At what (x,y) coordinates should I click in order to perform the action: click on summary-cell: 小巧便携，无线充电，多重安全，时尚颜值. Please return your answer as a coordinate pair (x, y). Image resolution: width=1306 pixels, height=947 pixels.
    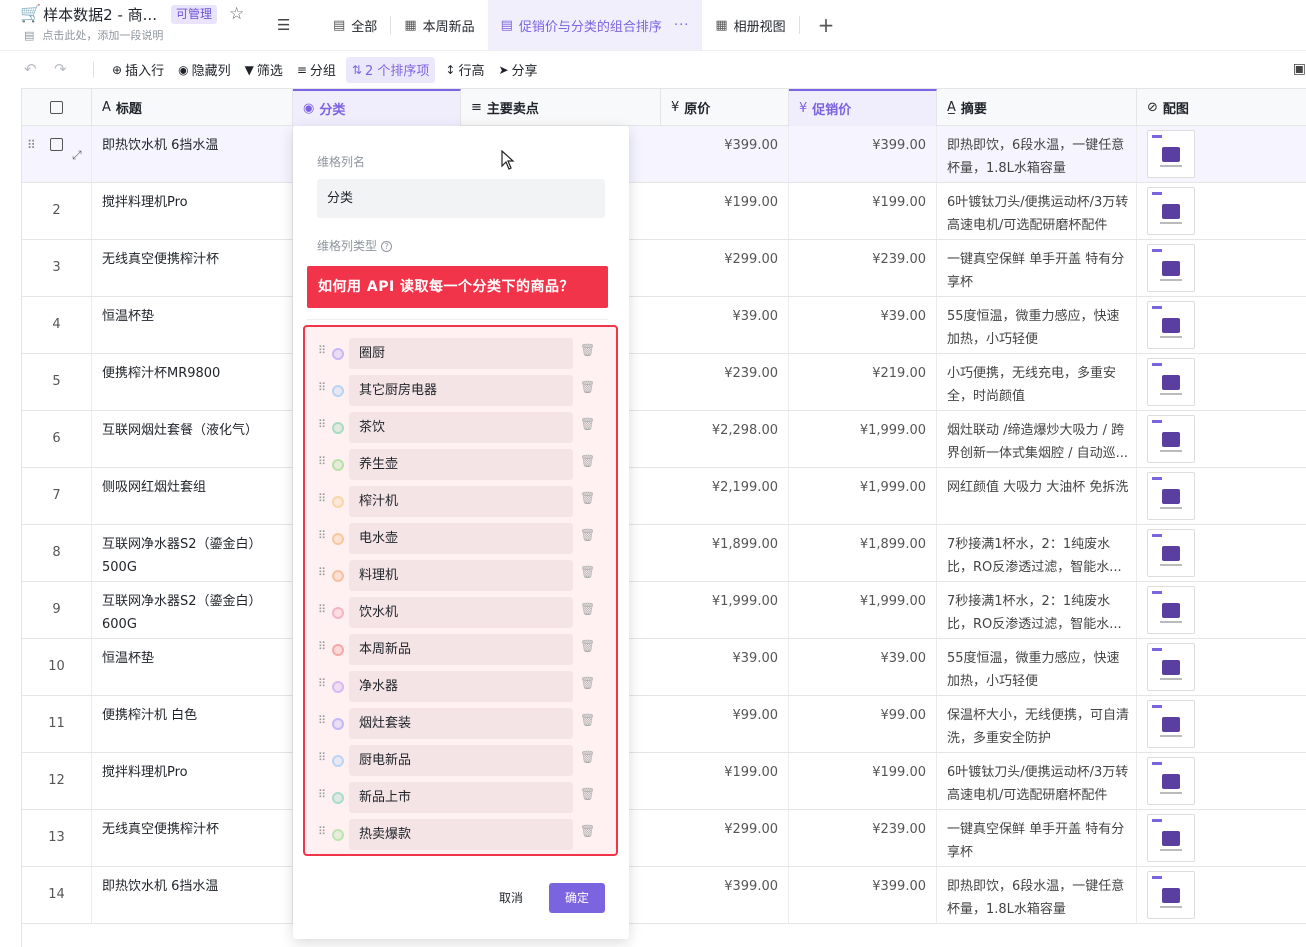
    Looking at the image, I should click on (1037, 382).